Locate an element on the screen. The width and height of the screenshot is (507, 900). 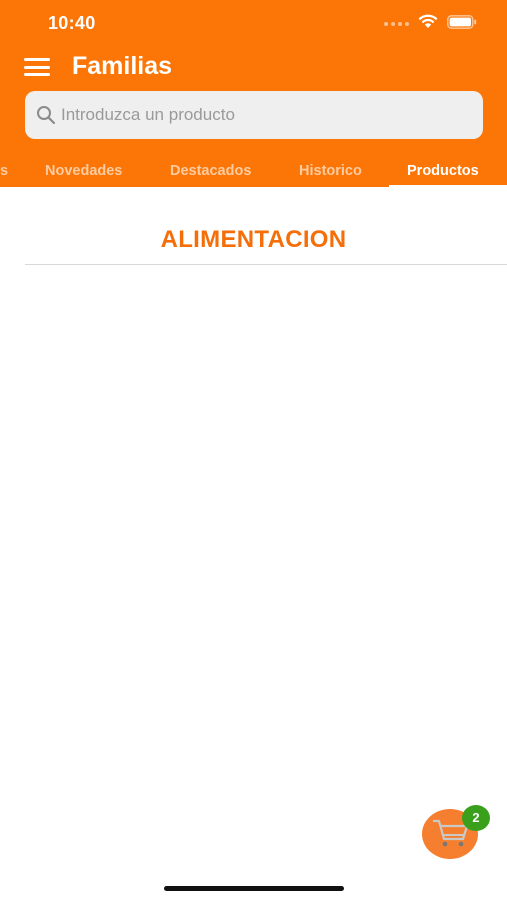
tab-novedades: Novedades is located at coordinates (83, 171).